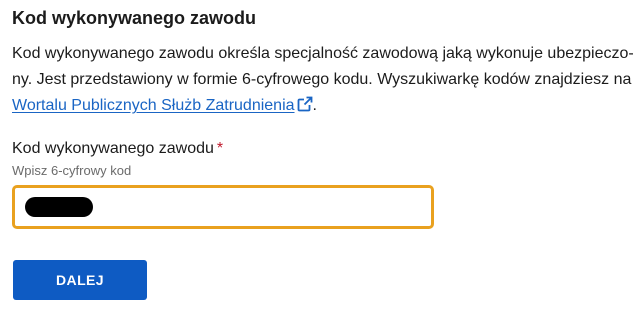 This screenshot has width=644, height=309. What do you see at coordinates (314, 105) in the screenshot?
I see `description-end: .` at bounding box center [314, 105].